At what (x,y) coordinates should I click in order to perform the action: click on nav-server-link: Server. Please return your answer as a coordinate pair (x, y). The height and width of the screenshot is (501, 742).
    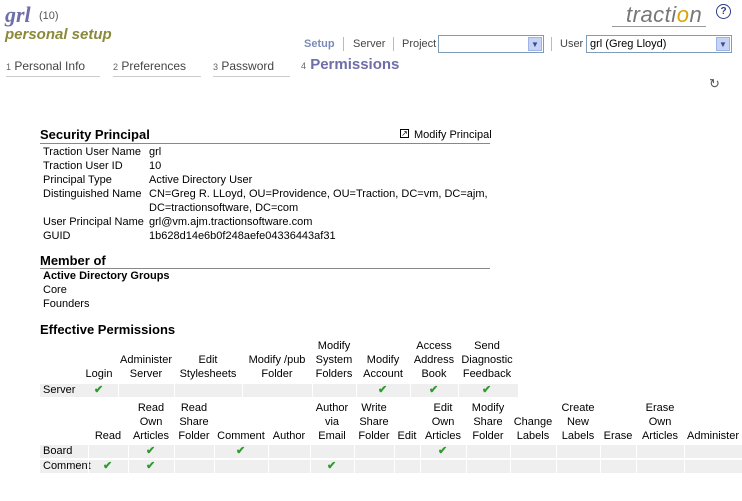
    Looking at the image, I should click on (369, 44).